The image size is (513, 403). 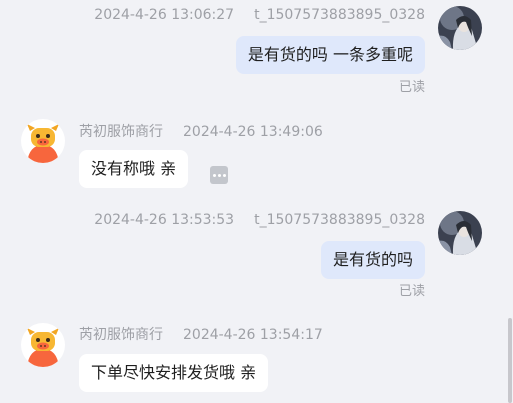 What do you see at coordinates (510, 360) in the screenshot?
I see `scrollbar` at bounding box center [510, 360].